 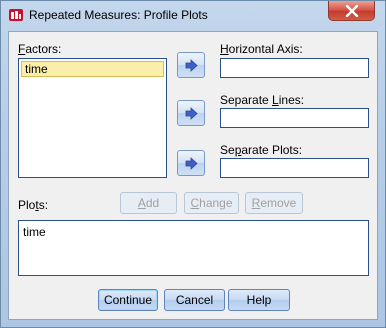 I want to click on plots-label: Plots:, so click(x=33, y=205).